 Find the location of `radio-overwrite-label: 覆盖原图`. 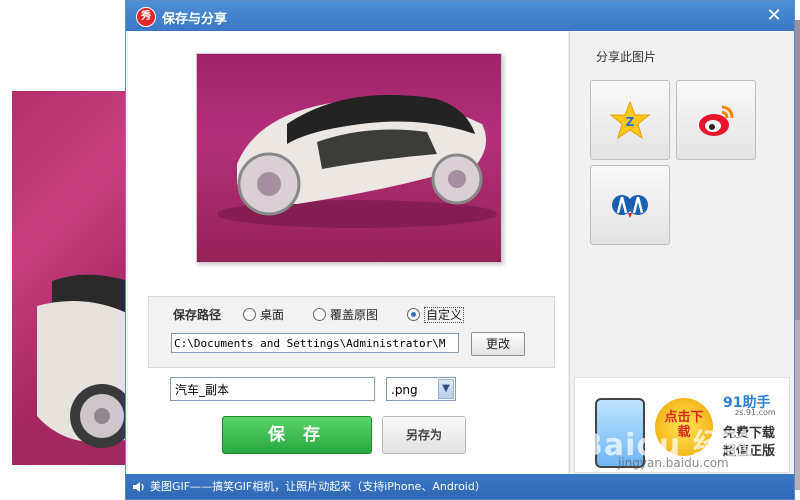

radio-overwrite-label: 覆盖原图 is located at coordinates (354, 315).